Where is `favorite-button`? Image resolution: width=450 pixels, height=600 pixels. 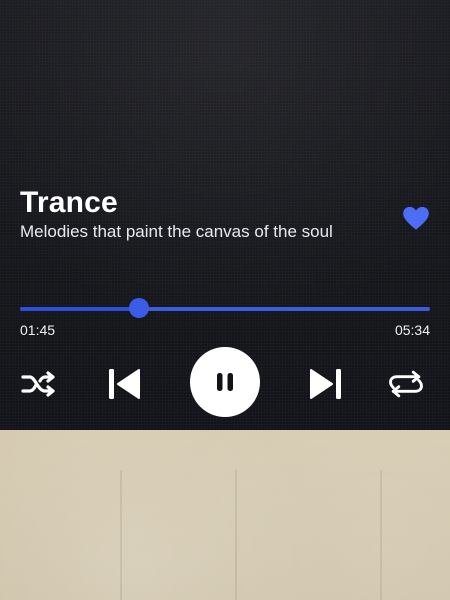 favorite-button is located at coordinates (416, 218).